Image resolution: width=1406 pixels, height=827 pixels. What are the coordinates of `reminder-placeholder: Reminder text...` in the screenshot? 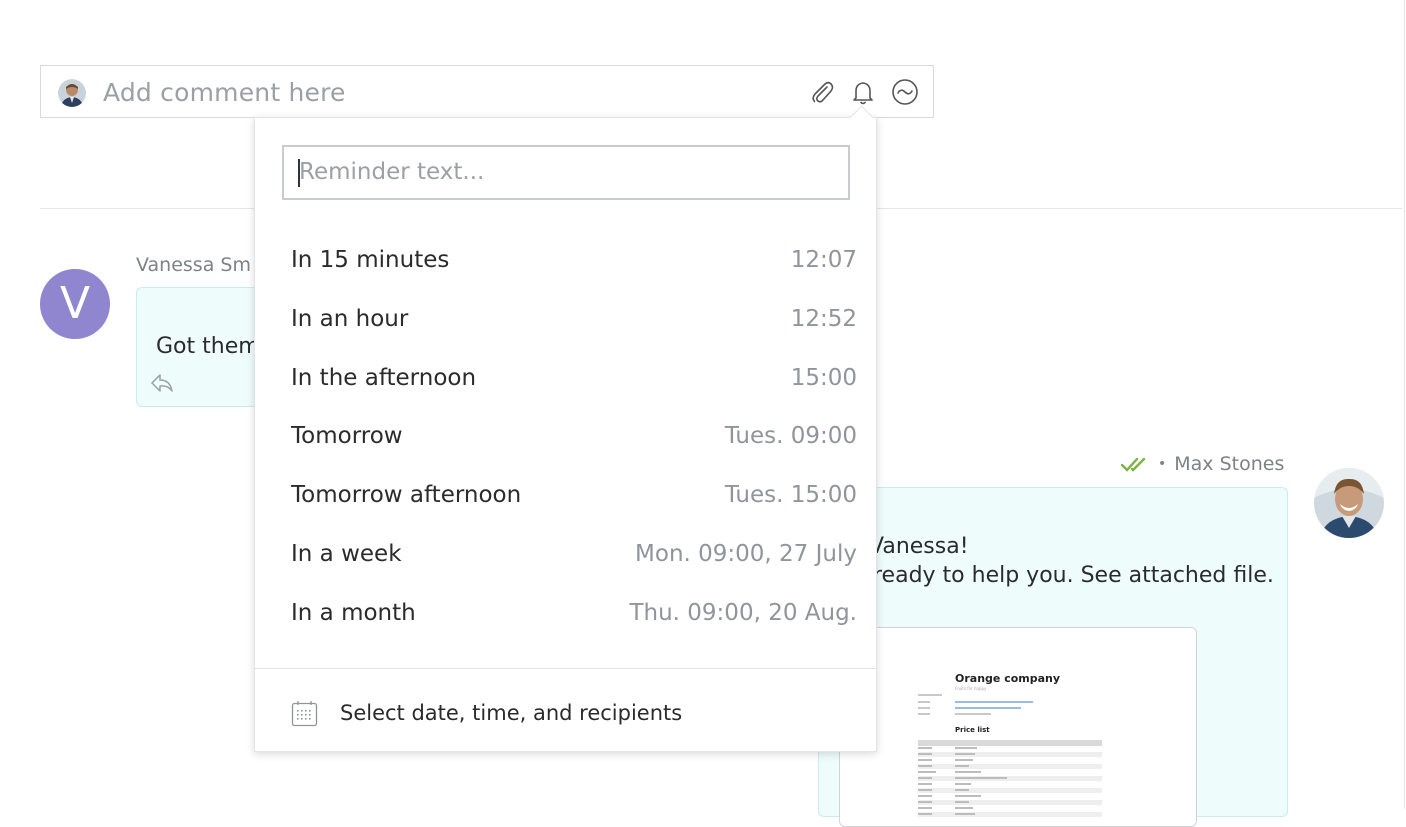 It's located at (392, 172).